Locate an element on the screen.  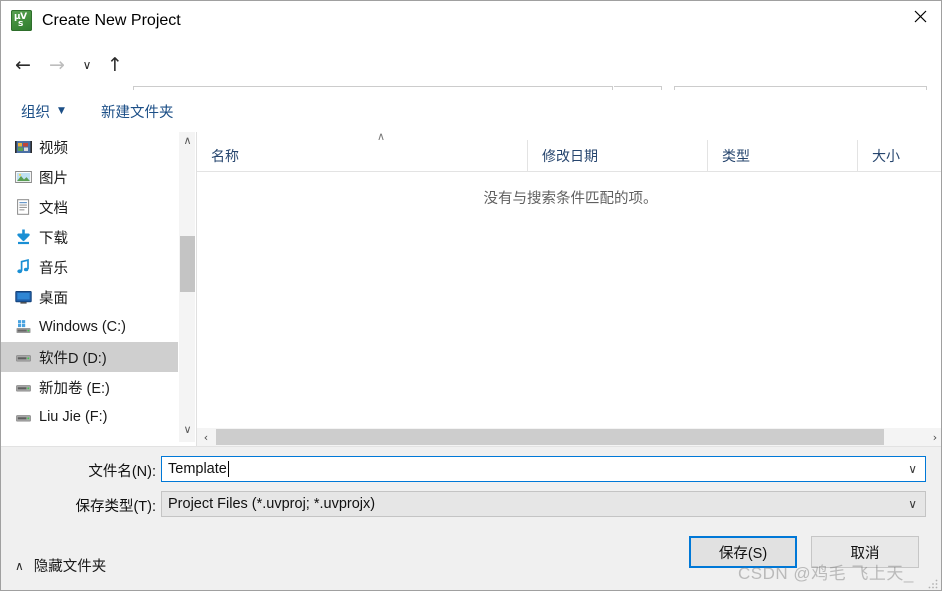
column-header-1: 修改日期 is located at coordinates (617, 155).